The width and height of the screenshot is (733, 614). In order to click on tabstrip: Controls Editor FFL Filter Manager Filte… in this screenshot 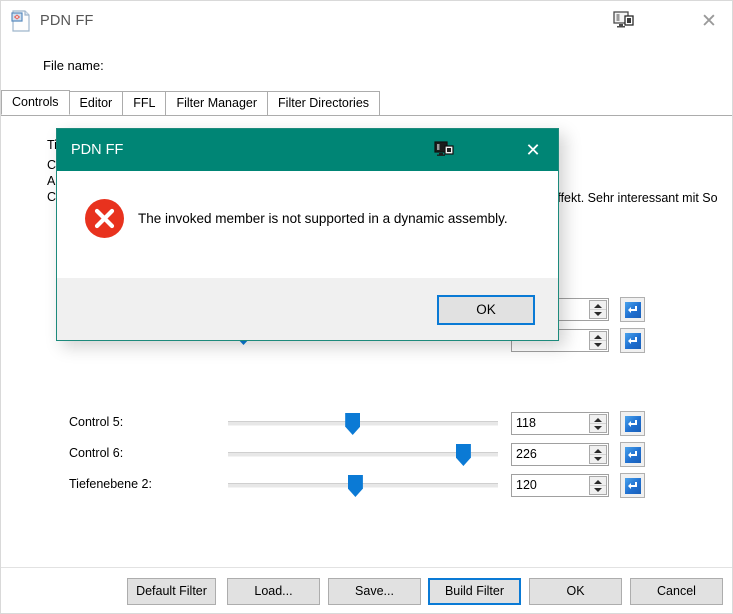, I will do `click(366, 103)`.